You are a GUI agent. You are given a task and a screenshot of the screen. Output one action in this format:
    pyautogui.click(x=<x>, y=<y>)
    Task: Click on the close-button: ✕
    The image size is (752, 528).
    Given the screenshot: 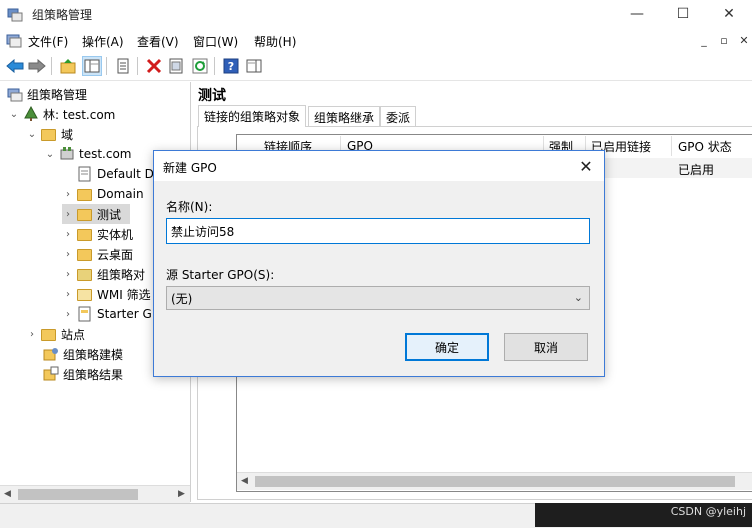 What is the action you would take?
    pyautogui.click(x=729, y=14)
    